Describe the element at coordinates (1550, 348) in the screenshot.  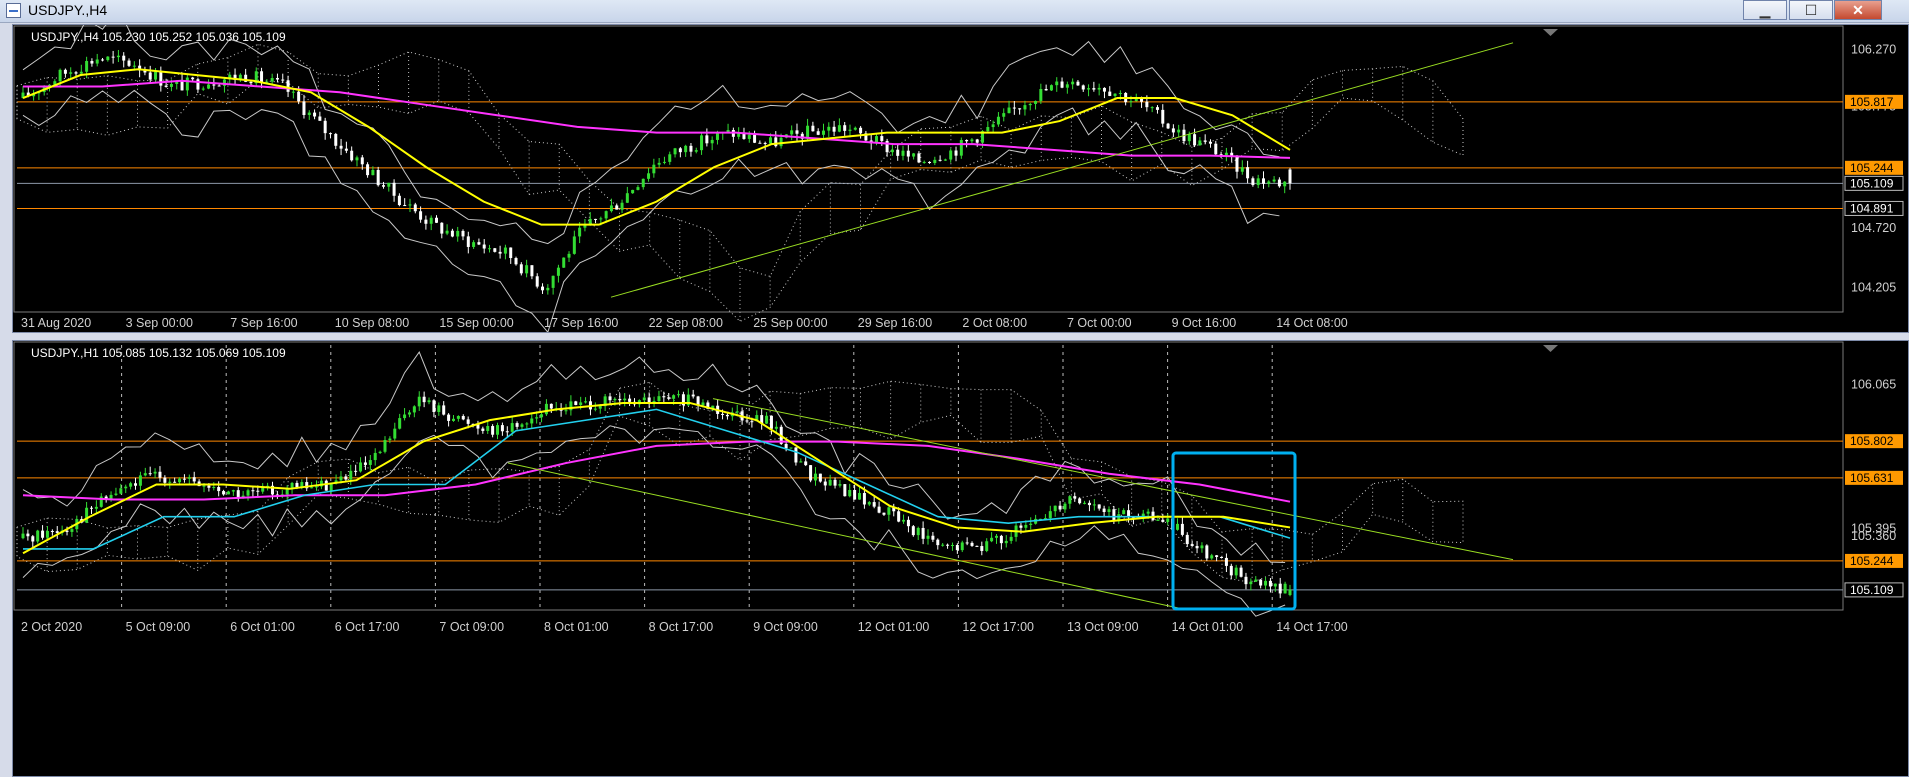
I see `h1-shift-marker-icon` at that location.